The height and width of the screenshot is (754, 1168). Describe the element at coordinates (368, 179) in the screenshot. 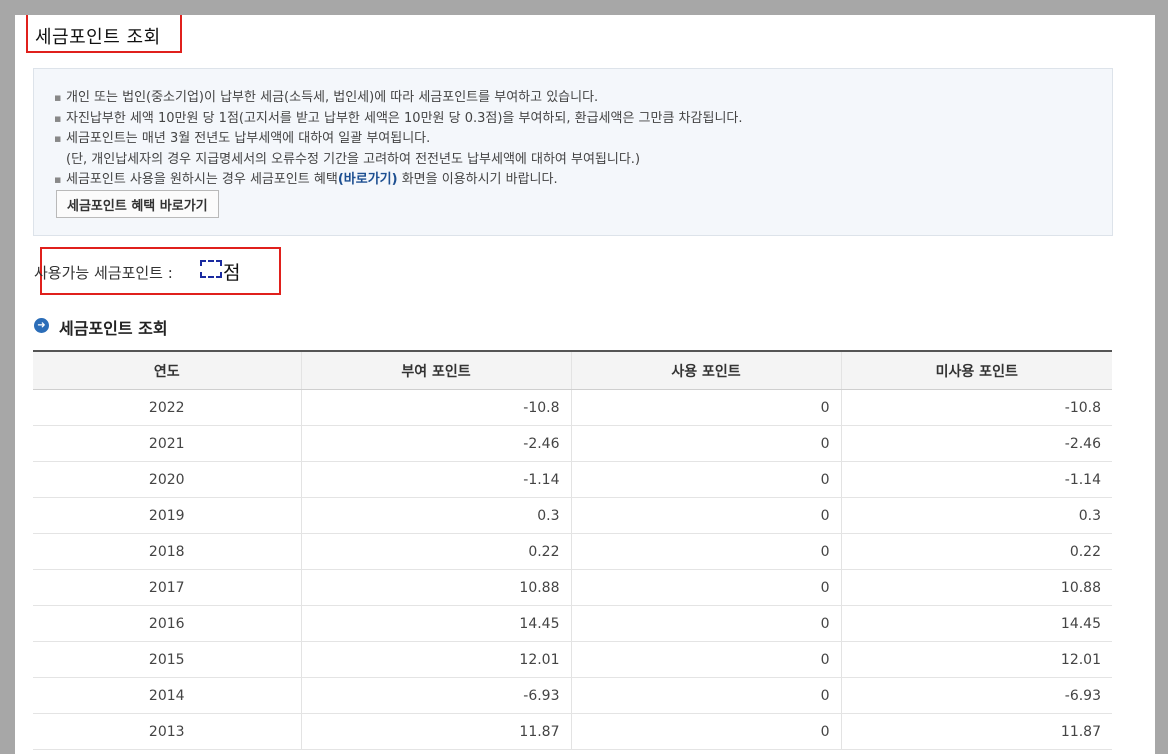

I see `benefit-shortcut-link: (바로가기)` at that location.